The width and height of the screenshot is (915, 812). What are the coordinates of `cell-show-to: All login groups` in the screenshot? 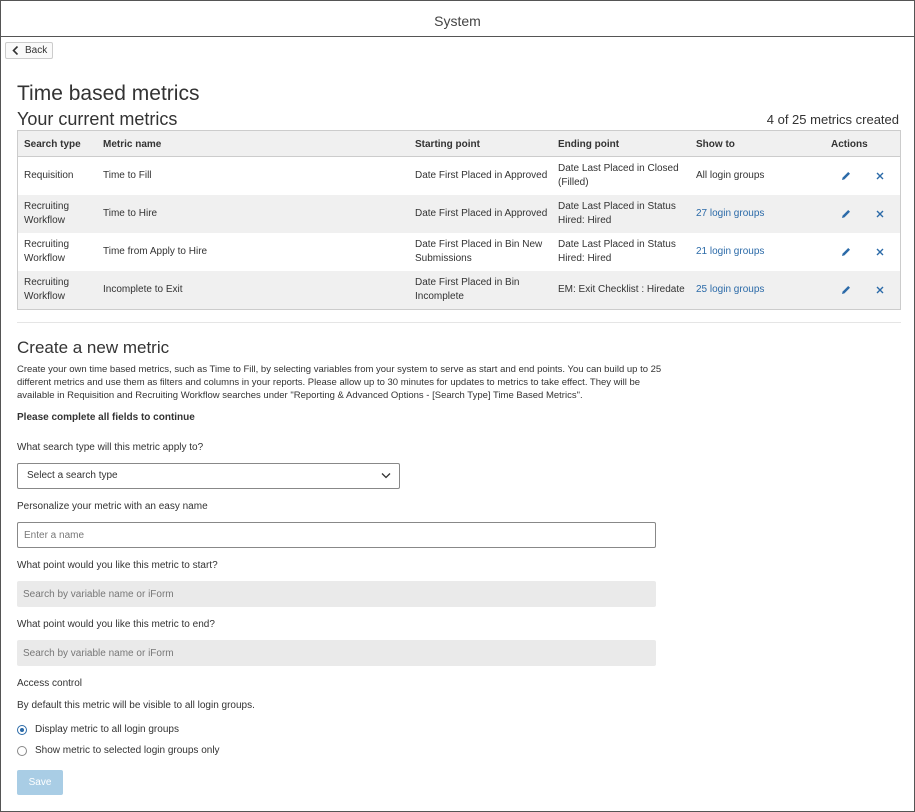 It's located at (730, 175).